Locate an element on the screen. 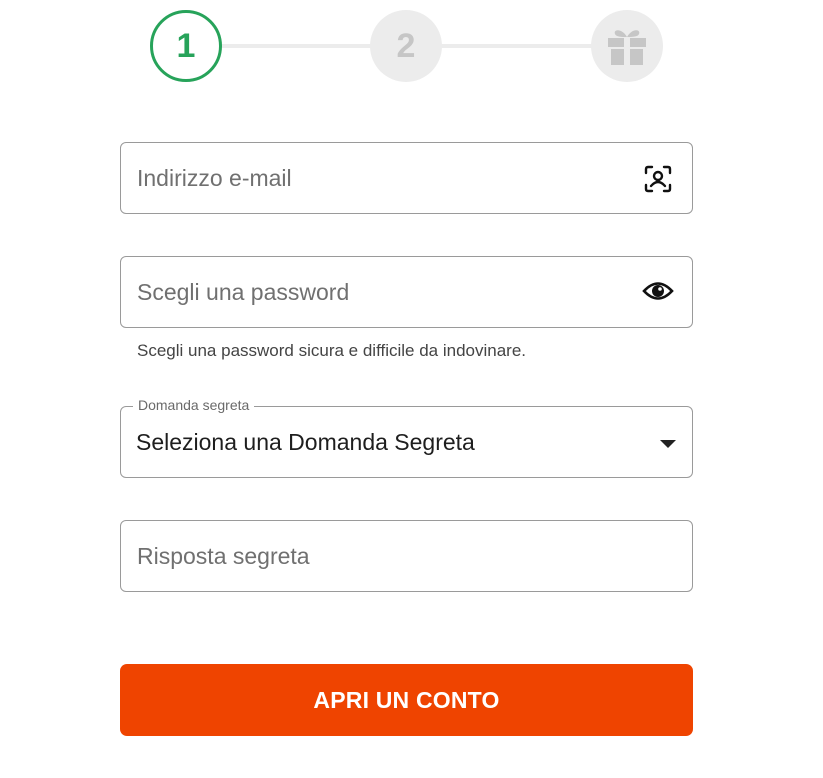 This screenshot has width=823, height=778. secret-answer-field is located at coordinates (406, 556).